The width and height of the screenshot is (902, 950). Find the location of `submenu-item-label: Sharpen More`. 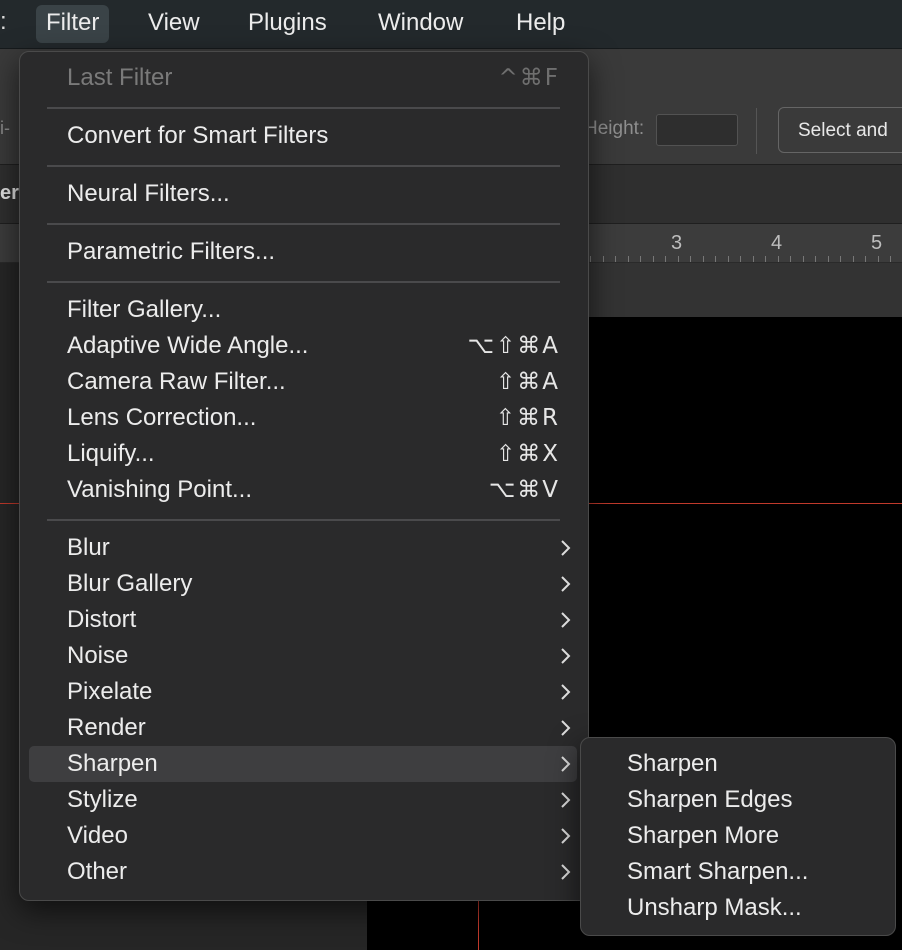

submenu-item-label: Sharpen More is located at coordinates (703, 835).